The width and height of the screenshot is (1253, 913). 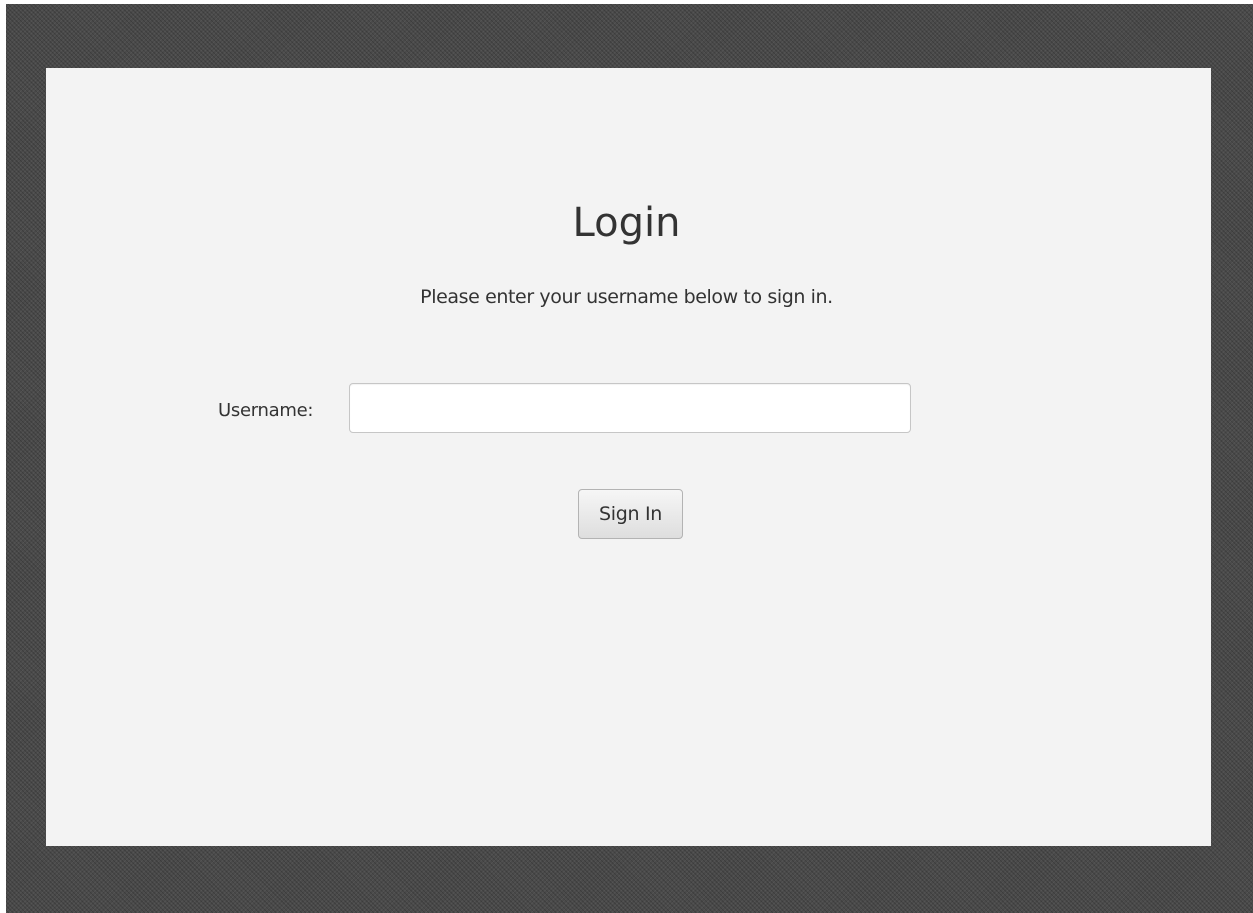 What do you see at coordinates (626, 223) in the screenshot?
I see `page-title: Login` at bounding box center [626, 223].